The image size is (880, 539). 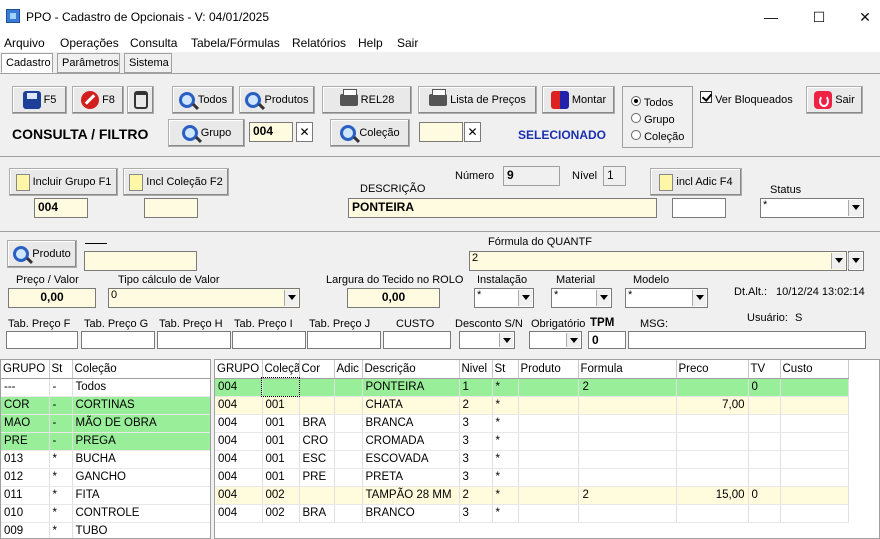 I want to click on clear-grupo-button: ✕, so click(x=304, y=132).